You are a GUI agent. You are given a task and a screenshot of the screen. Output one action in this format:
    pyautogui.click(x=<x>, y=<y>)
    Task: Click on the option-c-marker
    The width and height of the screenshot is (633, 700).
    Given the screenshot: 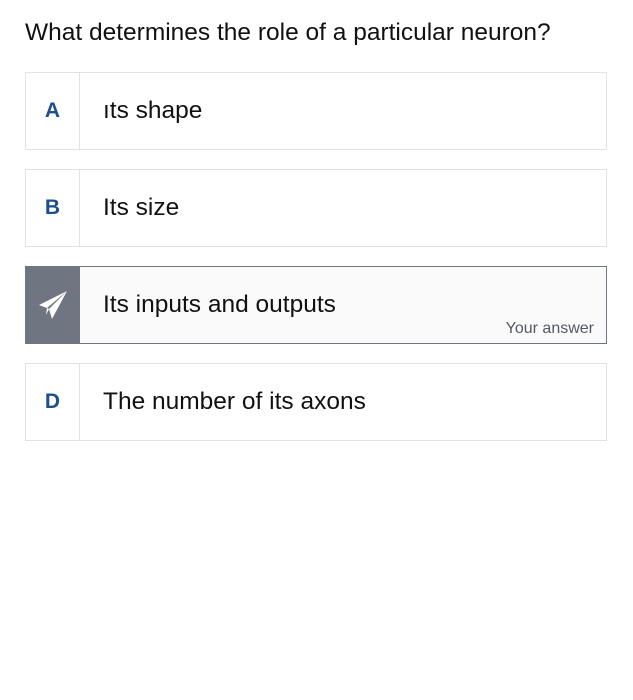 What is the action you would take?
    pyautogui.click(x=53, y=305)
    